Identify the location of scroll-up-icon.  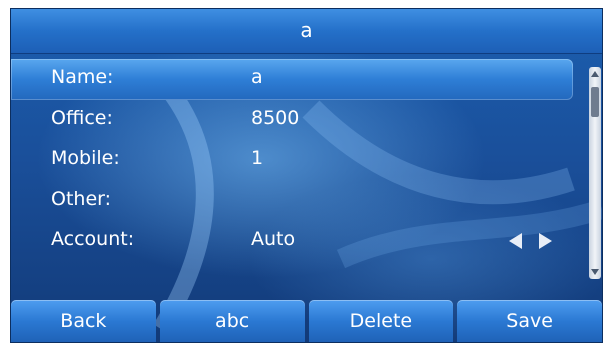
(595, 74).